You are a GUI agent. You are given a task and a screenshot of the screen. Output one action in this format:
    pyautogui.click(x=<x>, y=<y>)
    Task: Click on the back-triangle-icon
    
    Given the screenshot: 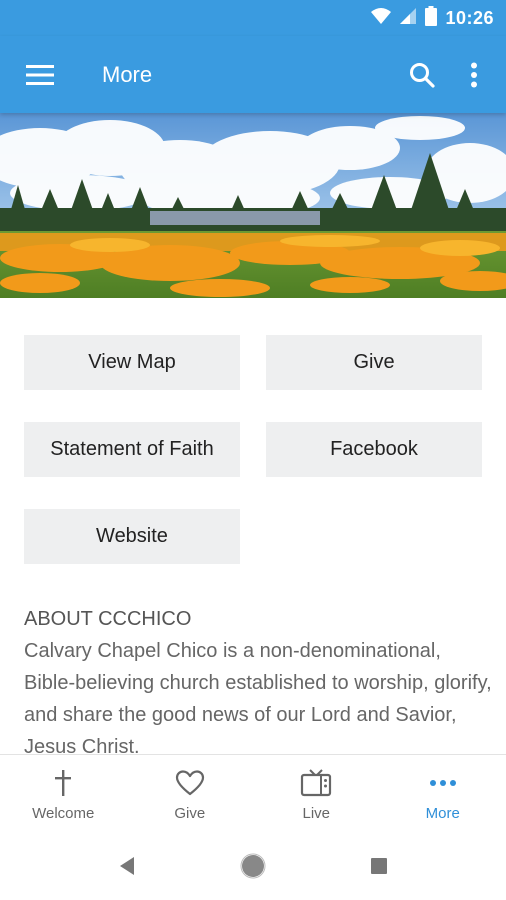 What is the action you would take?
    pyautogui.click(x=127, y=866)
    